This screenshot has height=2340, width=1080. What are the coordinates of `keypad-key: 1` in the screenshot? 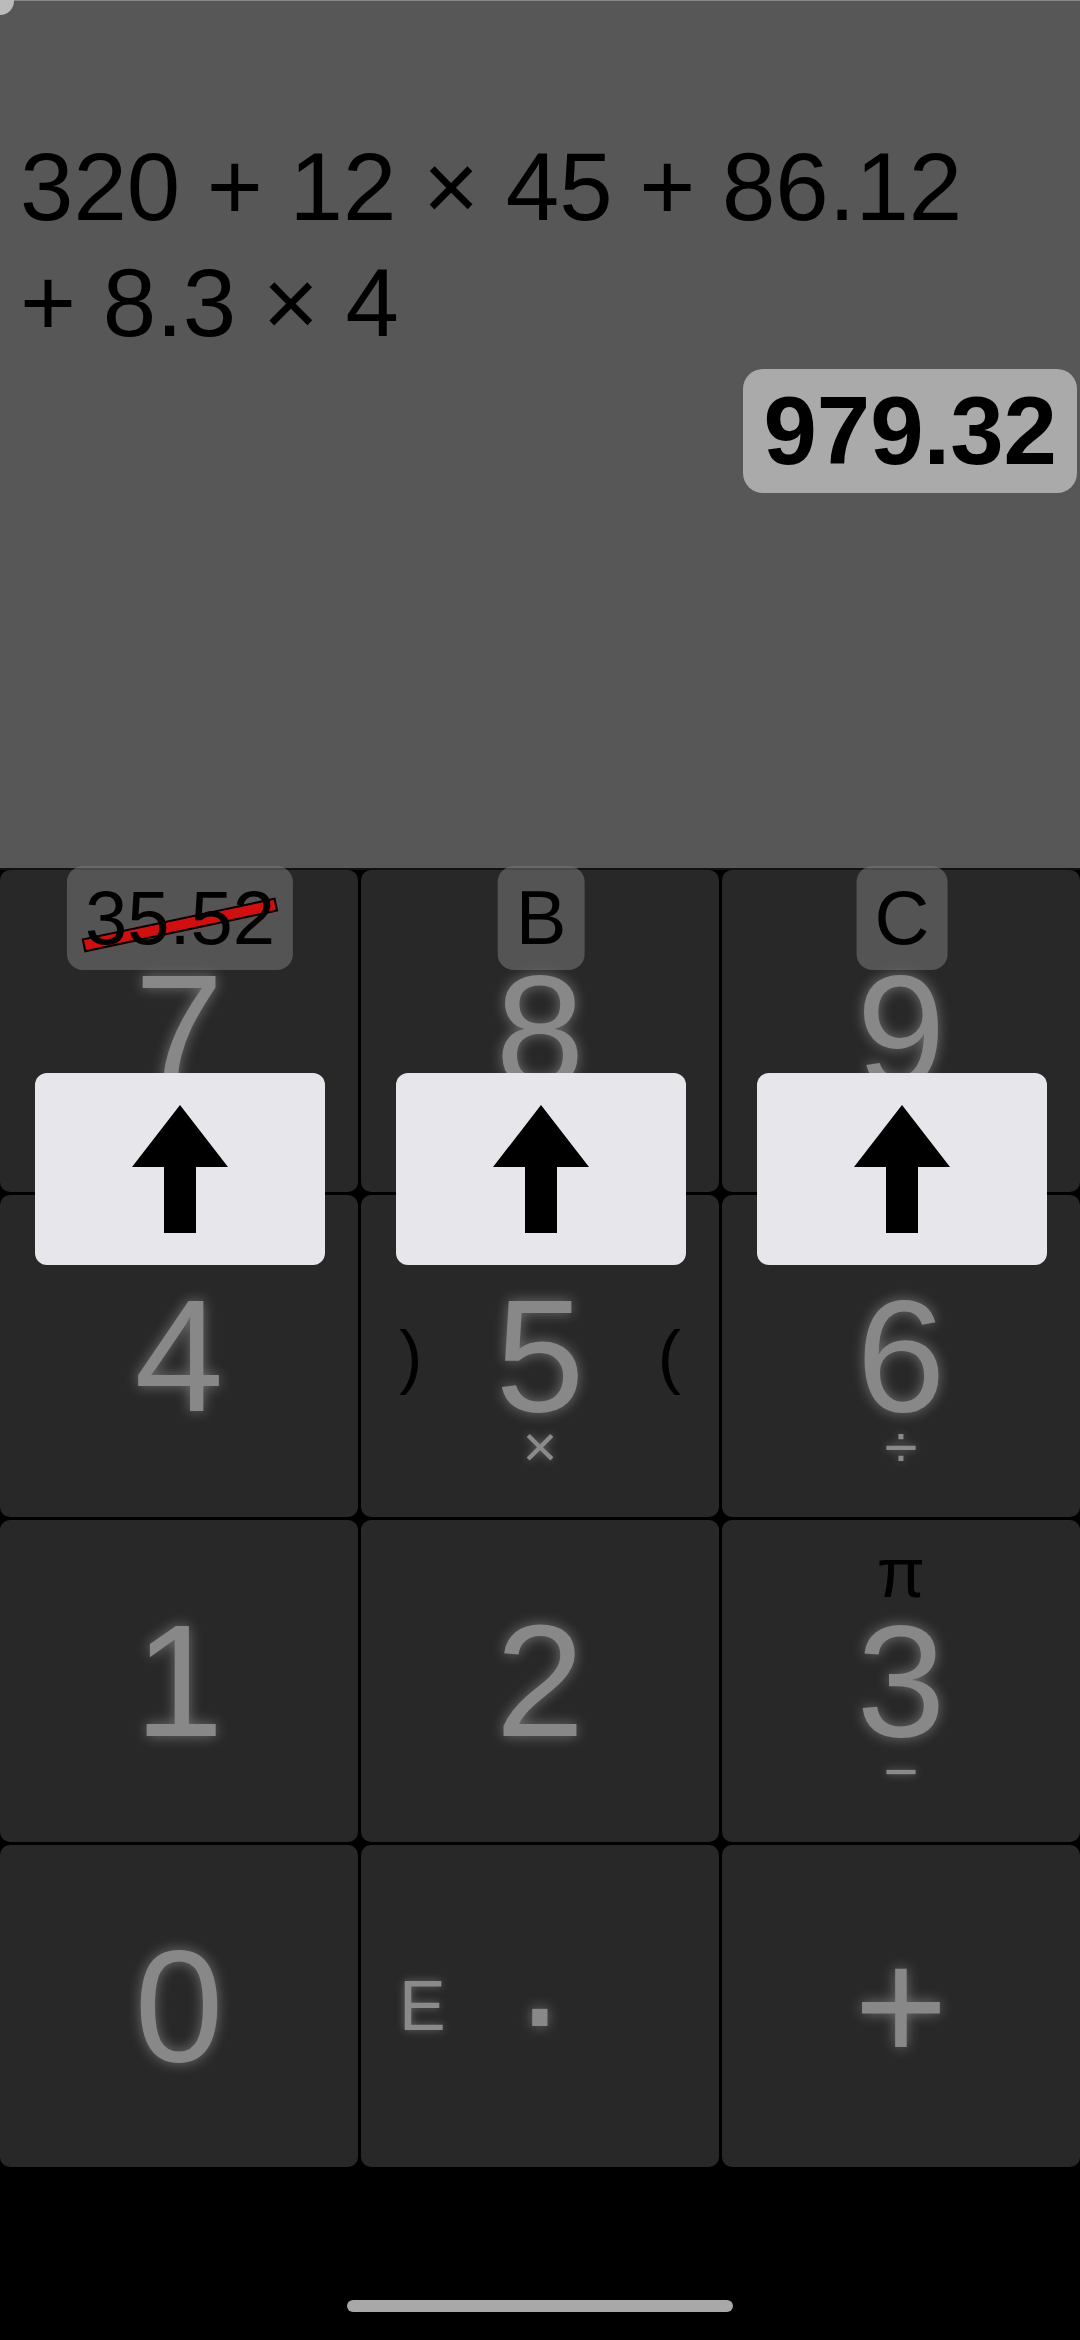 It's located at (179, 1681).